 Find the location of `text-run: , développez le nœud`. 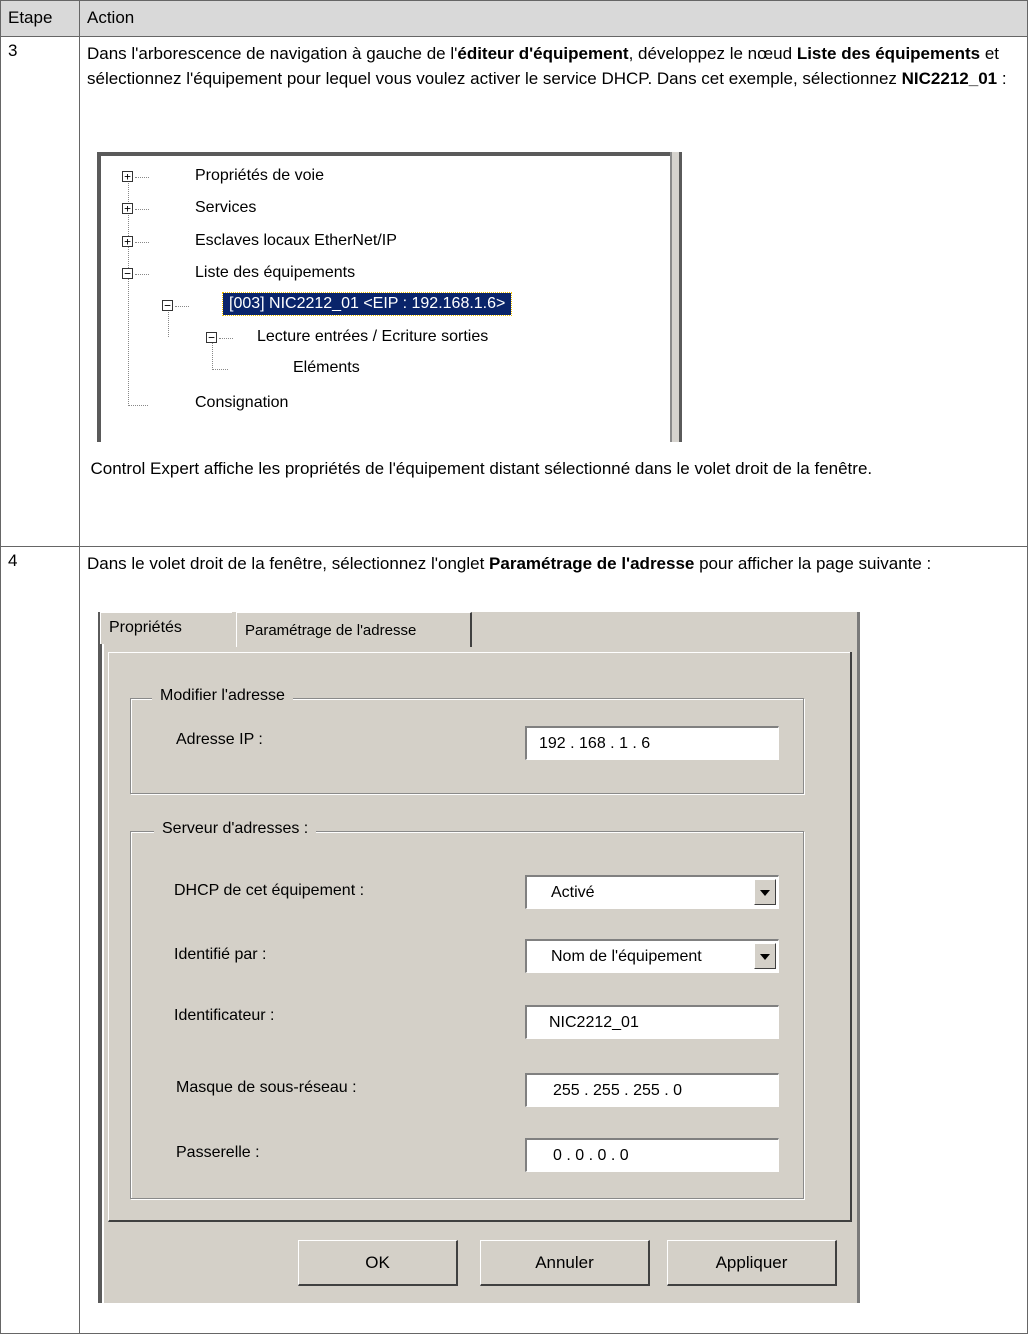

text-run: , développez le nœud is located at coordinates (712, 53).